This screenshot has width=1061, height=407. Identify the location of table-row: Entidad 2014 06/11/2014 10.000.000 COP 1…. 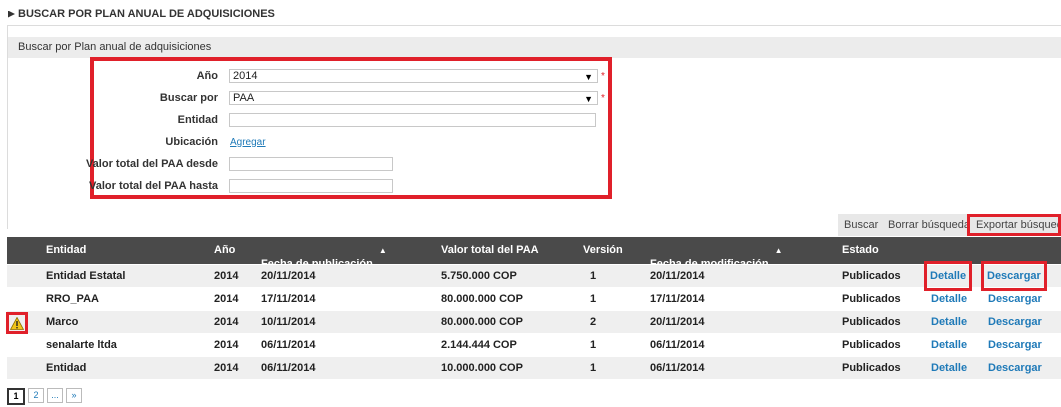
(534, 368).